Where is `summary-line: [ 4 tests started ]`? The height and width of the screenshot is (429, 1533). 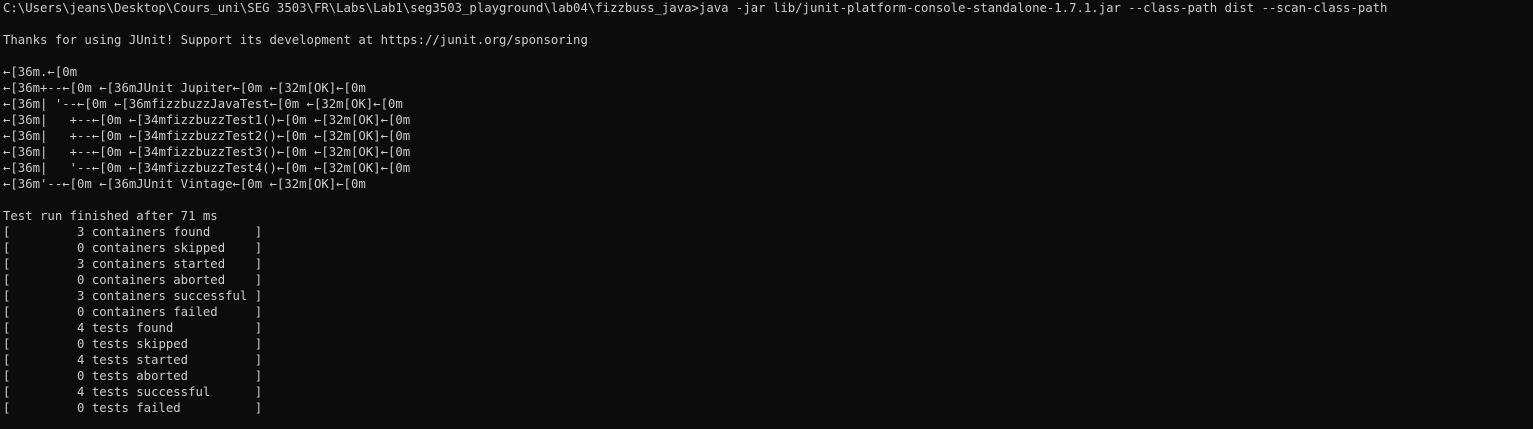 summary-line: [ 4 tests started ] is located at coordinates (133, 360).